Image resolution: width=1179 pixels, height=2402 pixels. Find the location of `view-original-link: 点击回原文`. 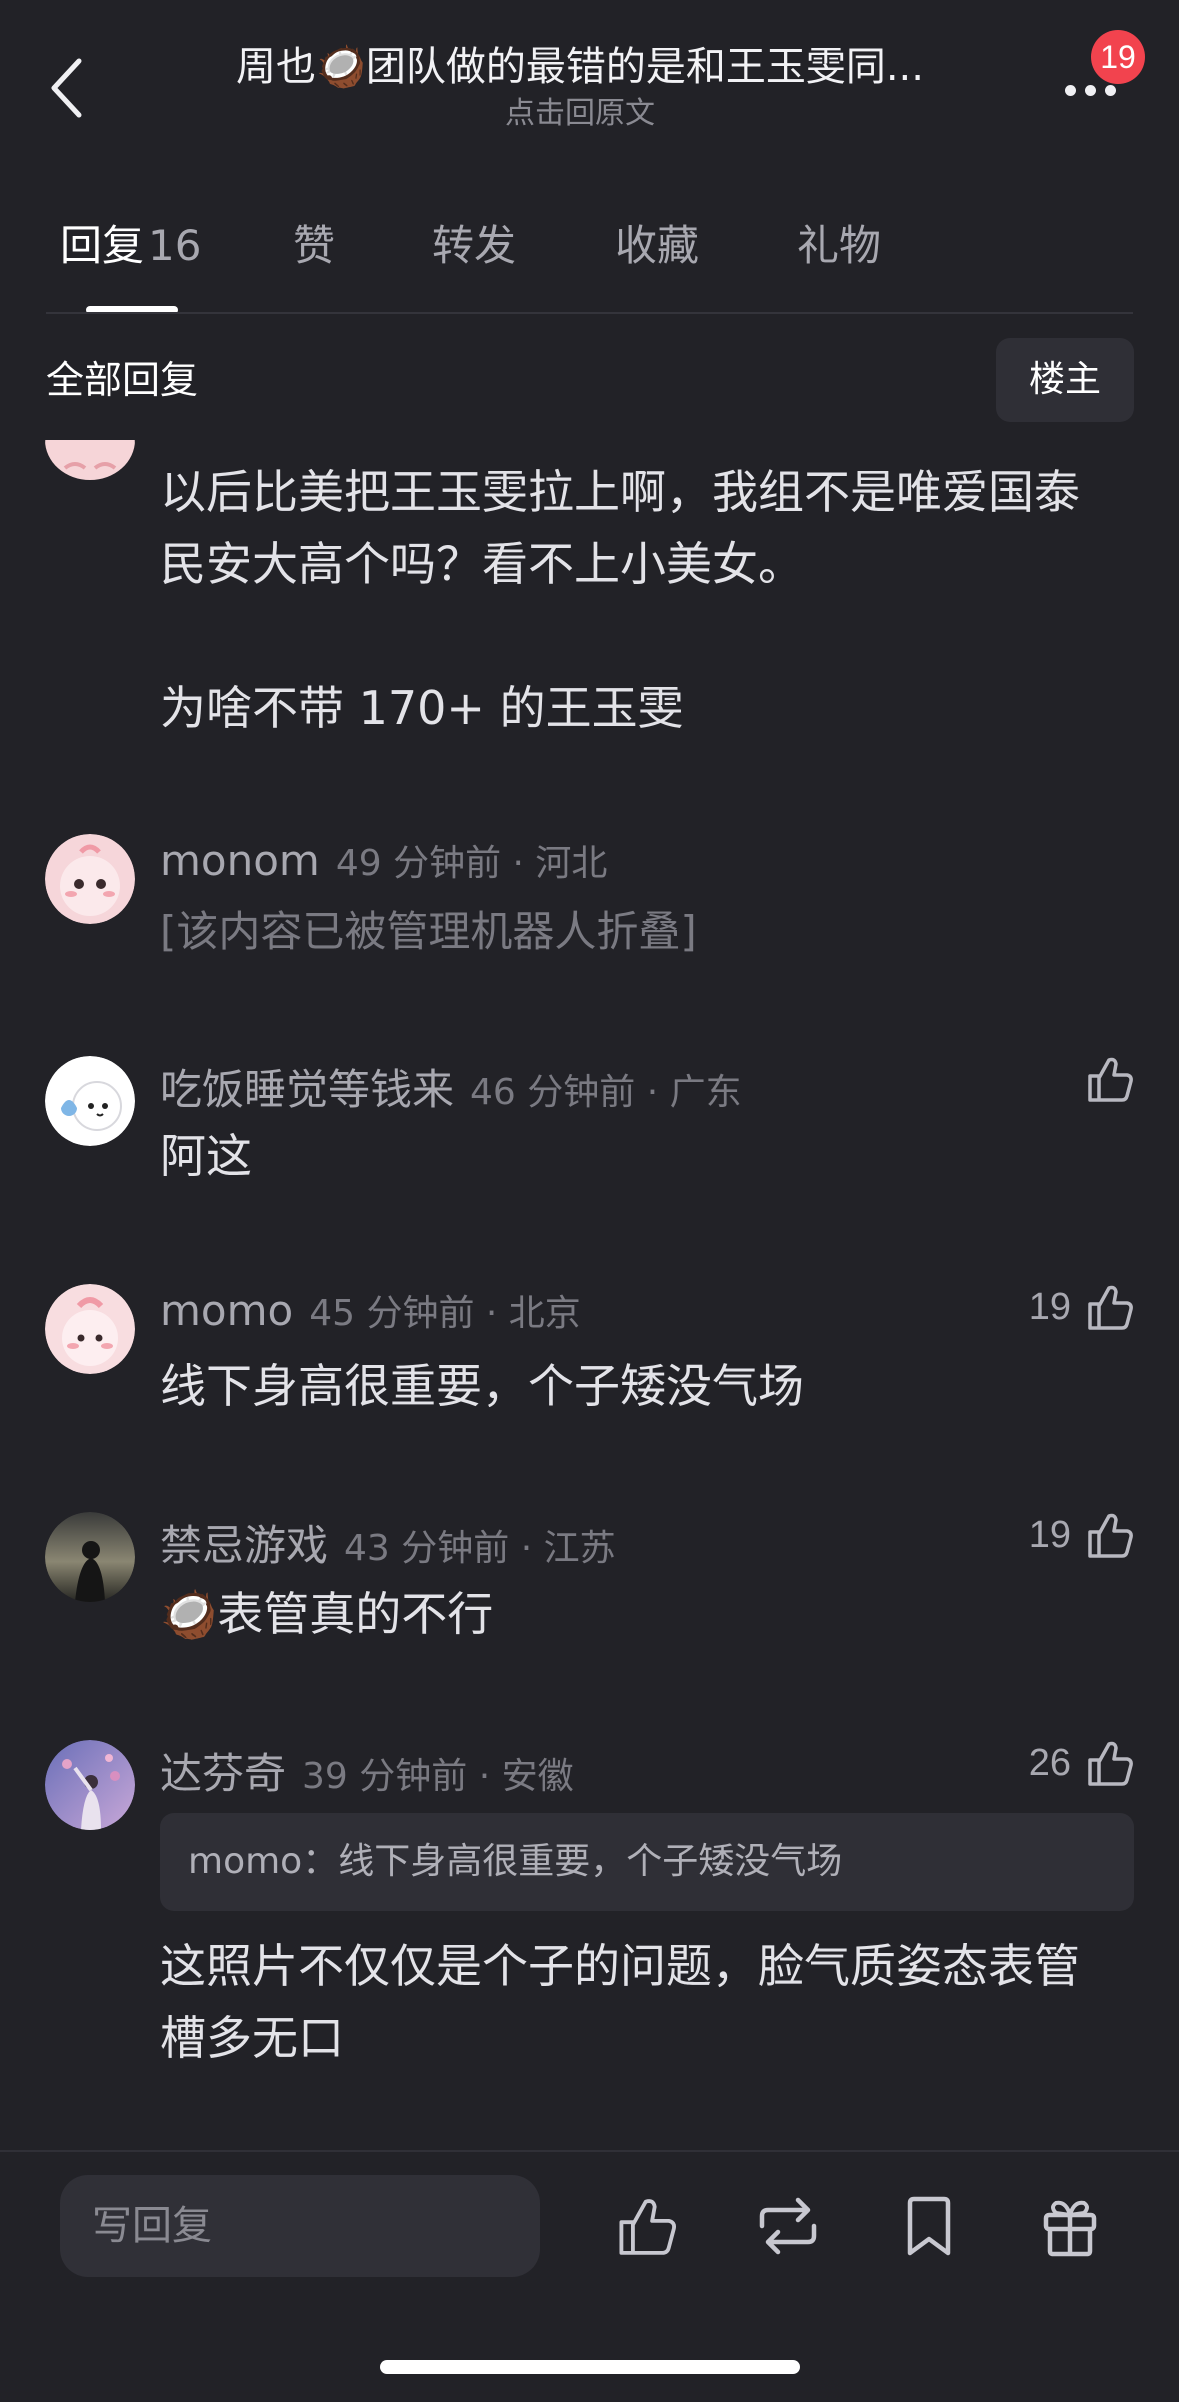

view-original-link: 点击回原文 is located at coordinates (580, 114).